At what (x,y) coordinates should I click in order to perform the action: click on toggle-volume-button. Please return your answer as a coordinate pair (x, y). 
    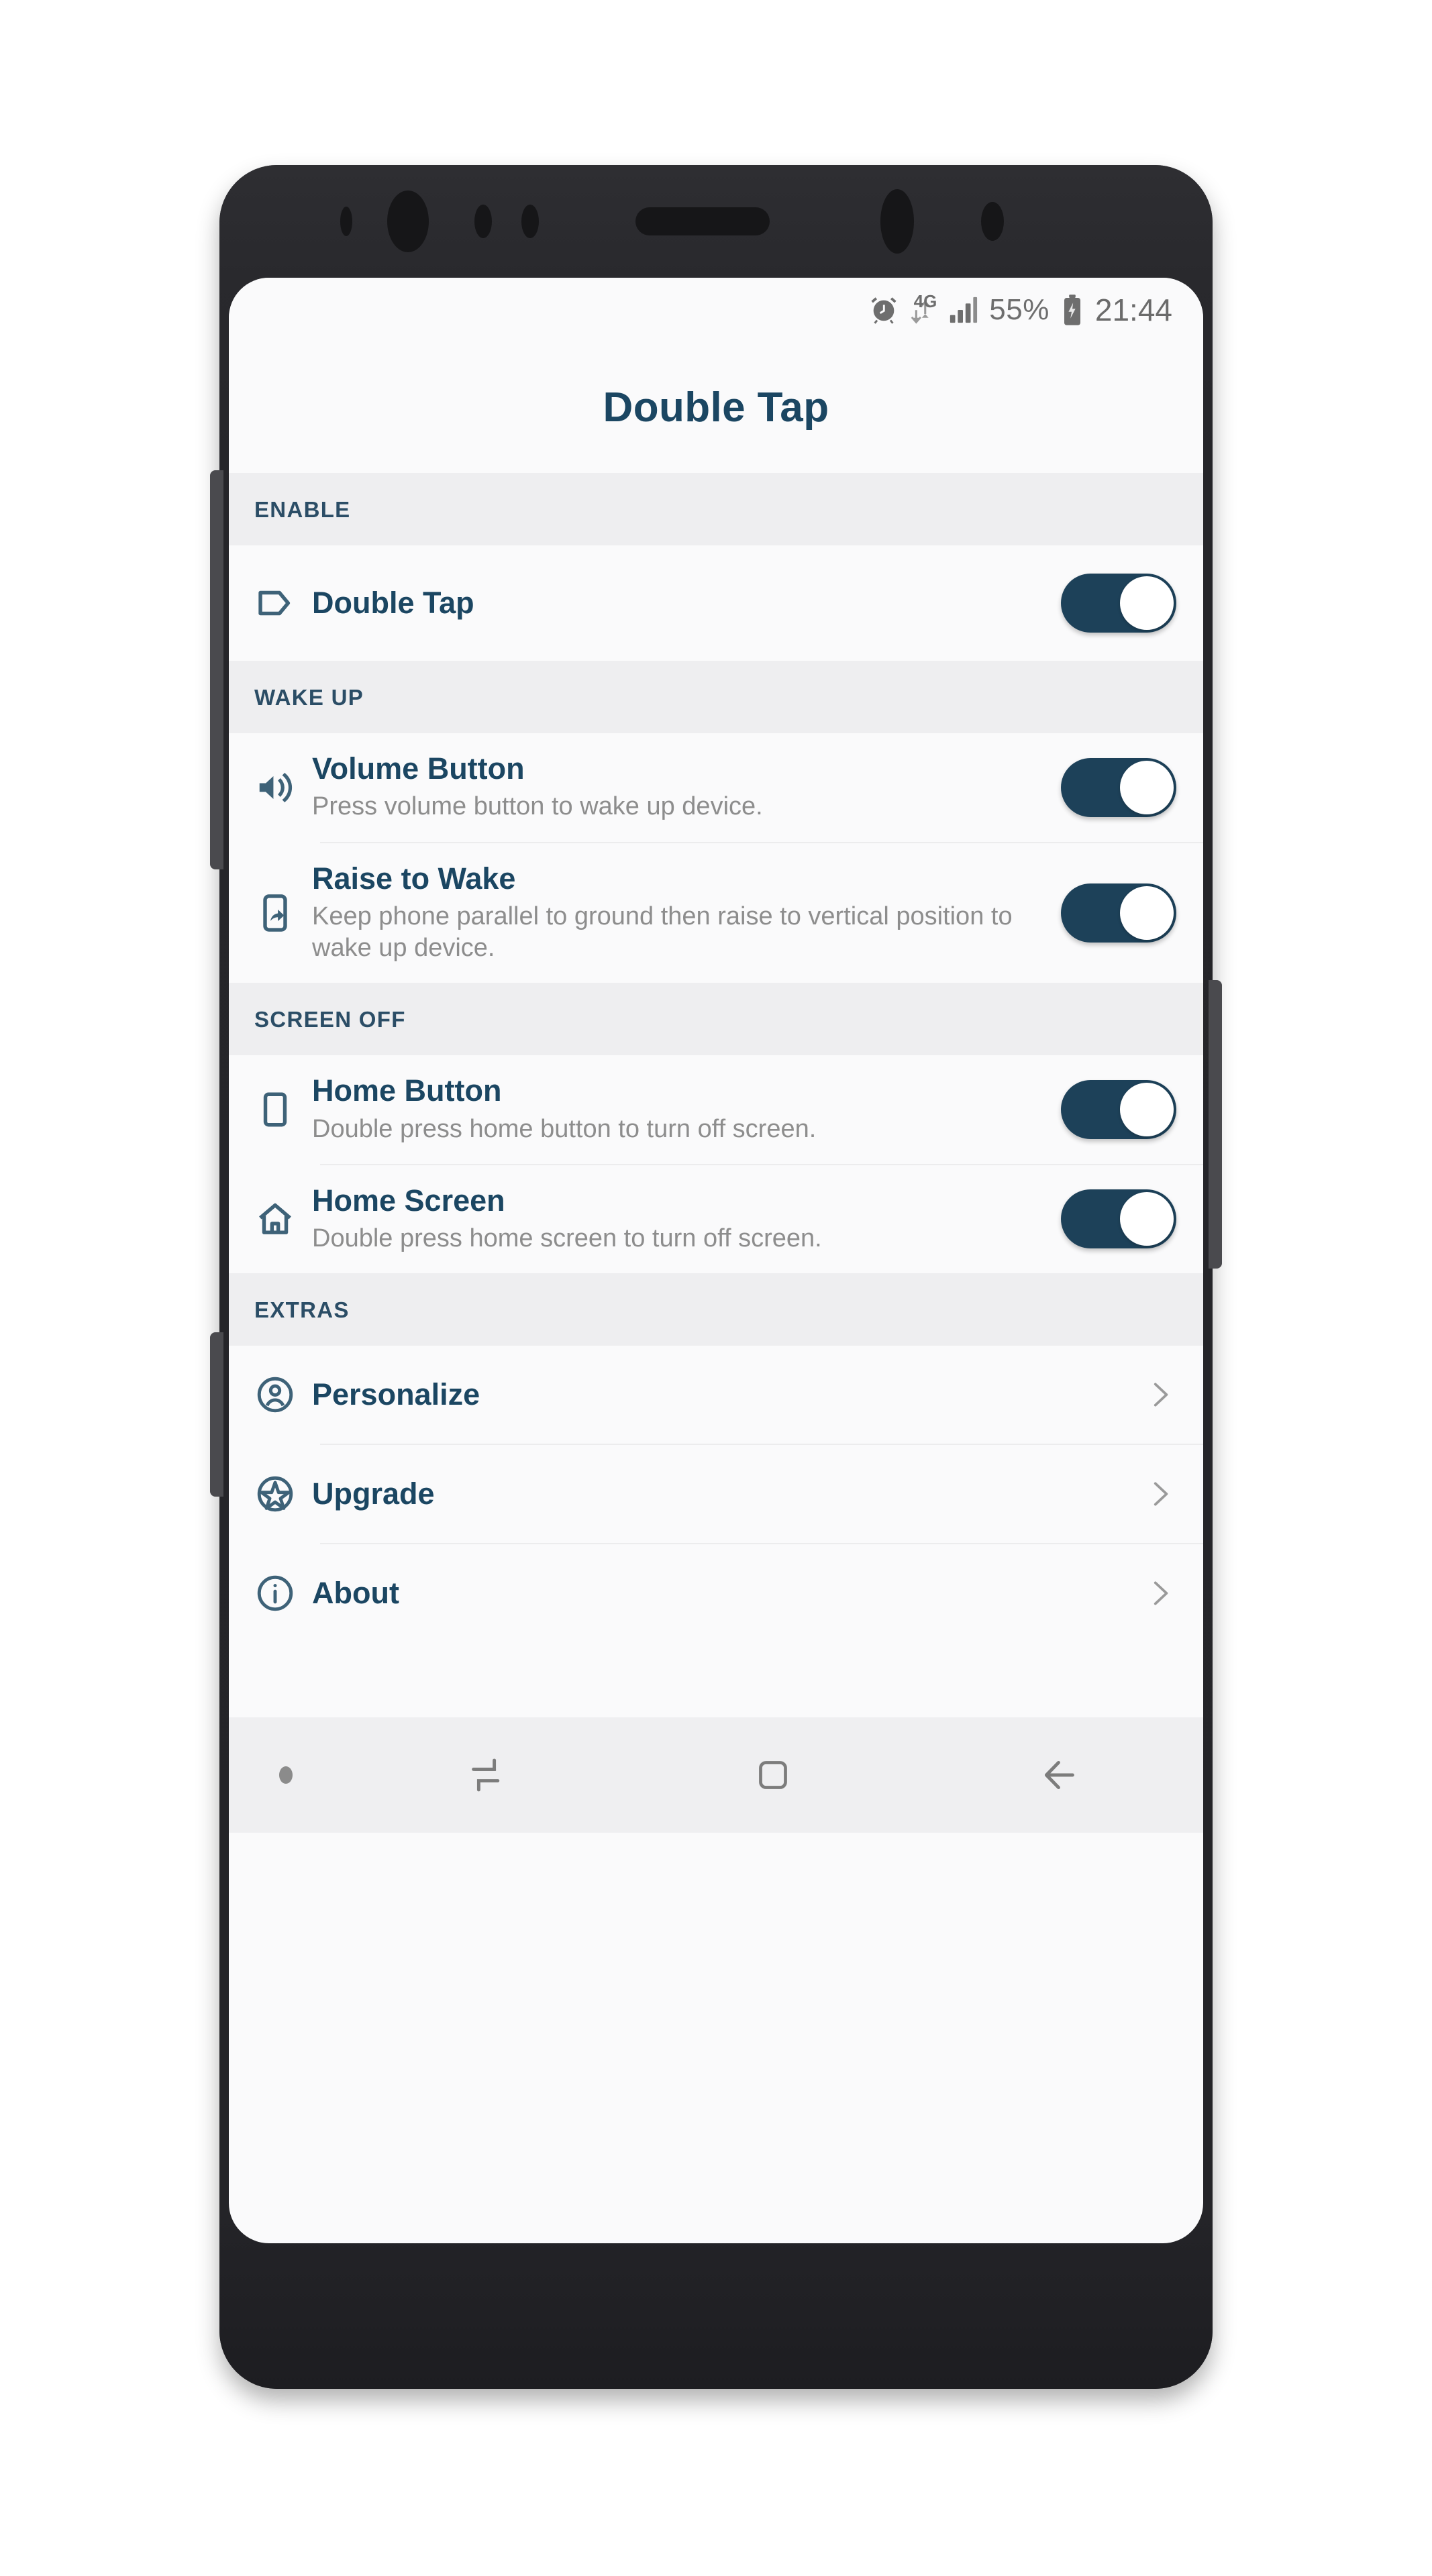
    Looking at the image, I should click on (1118, 787).